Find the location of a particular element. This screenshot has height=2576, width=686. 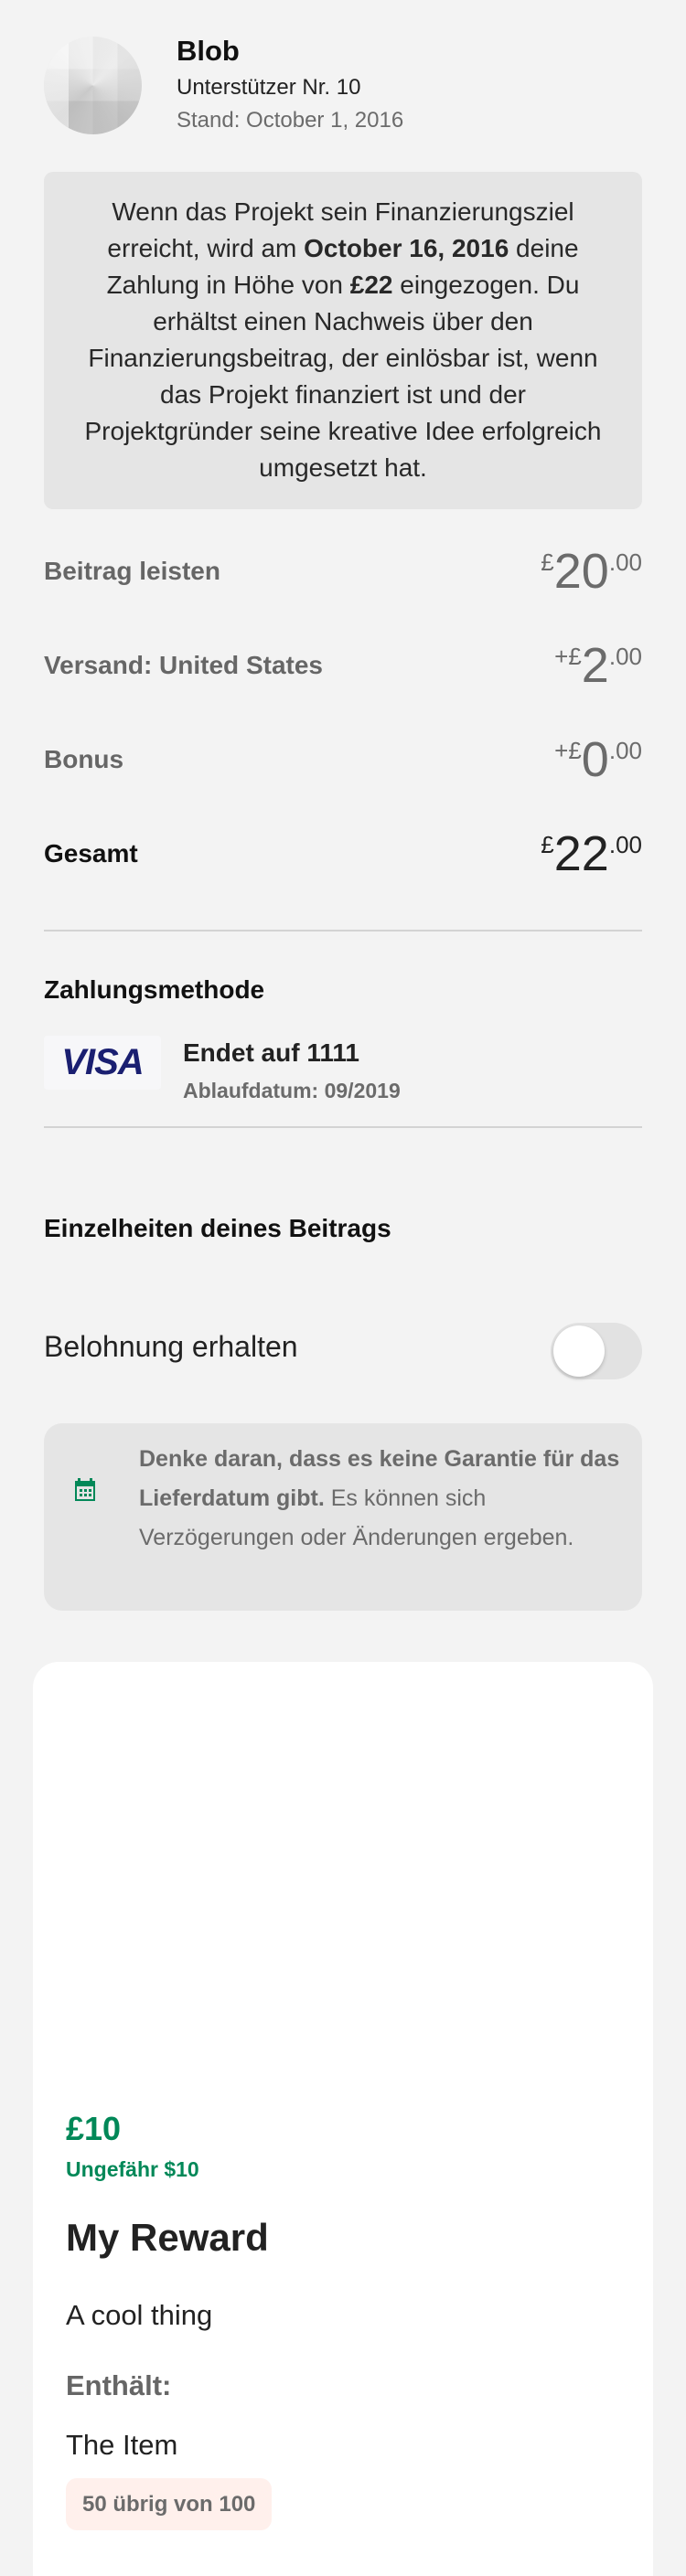

pledge-details-heading: Einzelheiten deines Beitrags is located at coordinates (217, 1228).